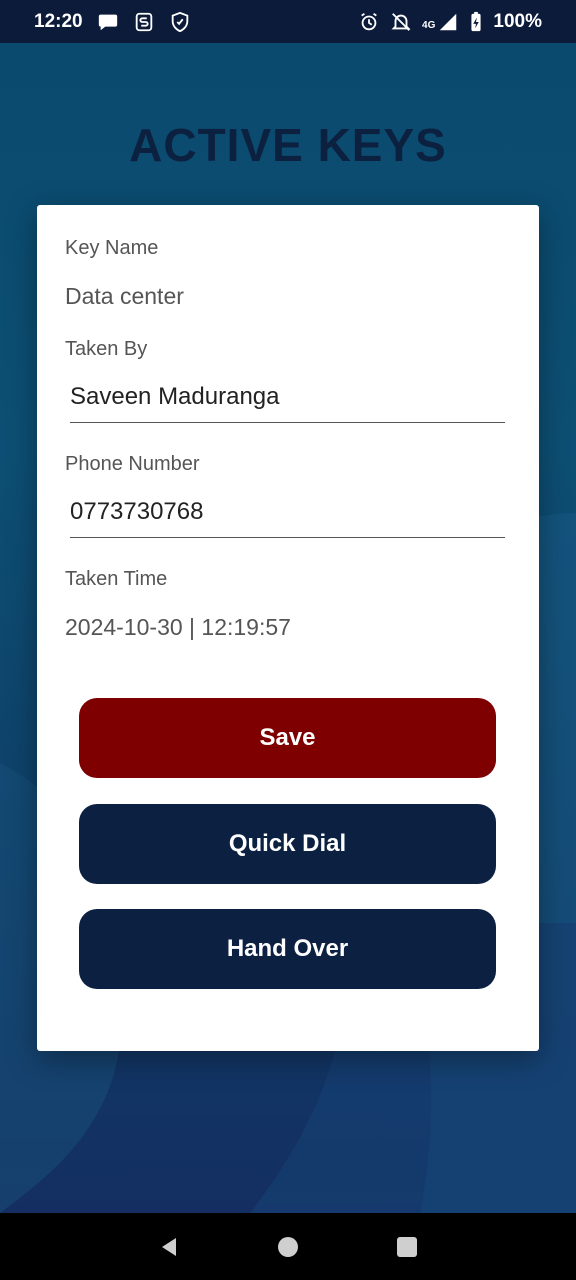 The height and width of the screenshot is (1280, 576). What do you see at coordinates (180, 22) in the screenshot?
I see `shield-hand-icon` at bounding box center [180, 22].